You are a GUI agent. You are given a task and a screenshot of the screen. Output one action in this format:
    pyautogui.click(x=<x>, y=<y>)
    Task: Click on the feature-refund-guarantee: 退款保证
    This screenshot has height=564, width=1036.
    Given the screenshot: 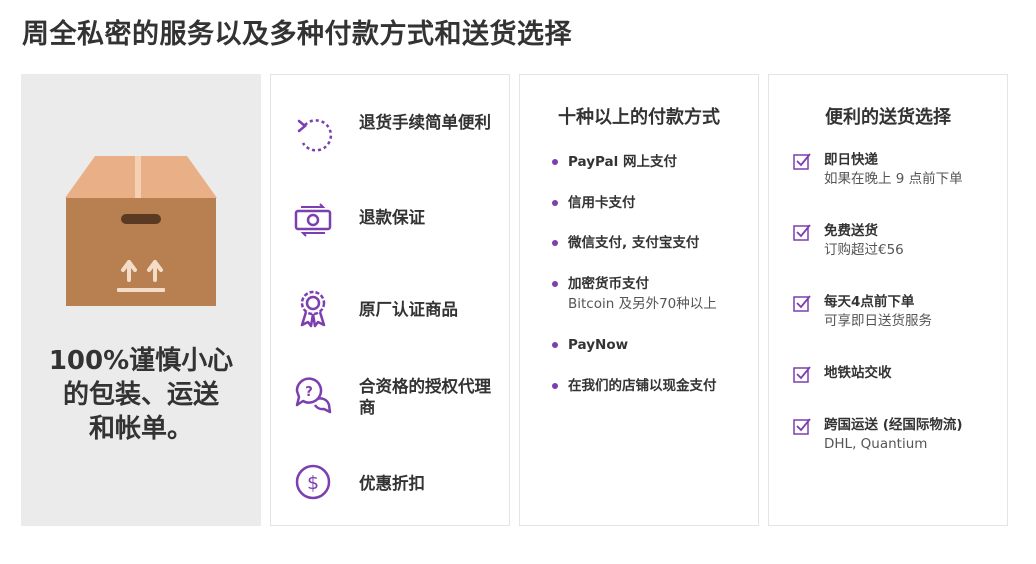 What is the action you would take?
    pyautogui.click(x=390, y=220)
    